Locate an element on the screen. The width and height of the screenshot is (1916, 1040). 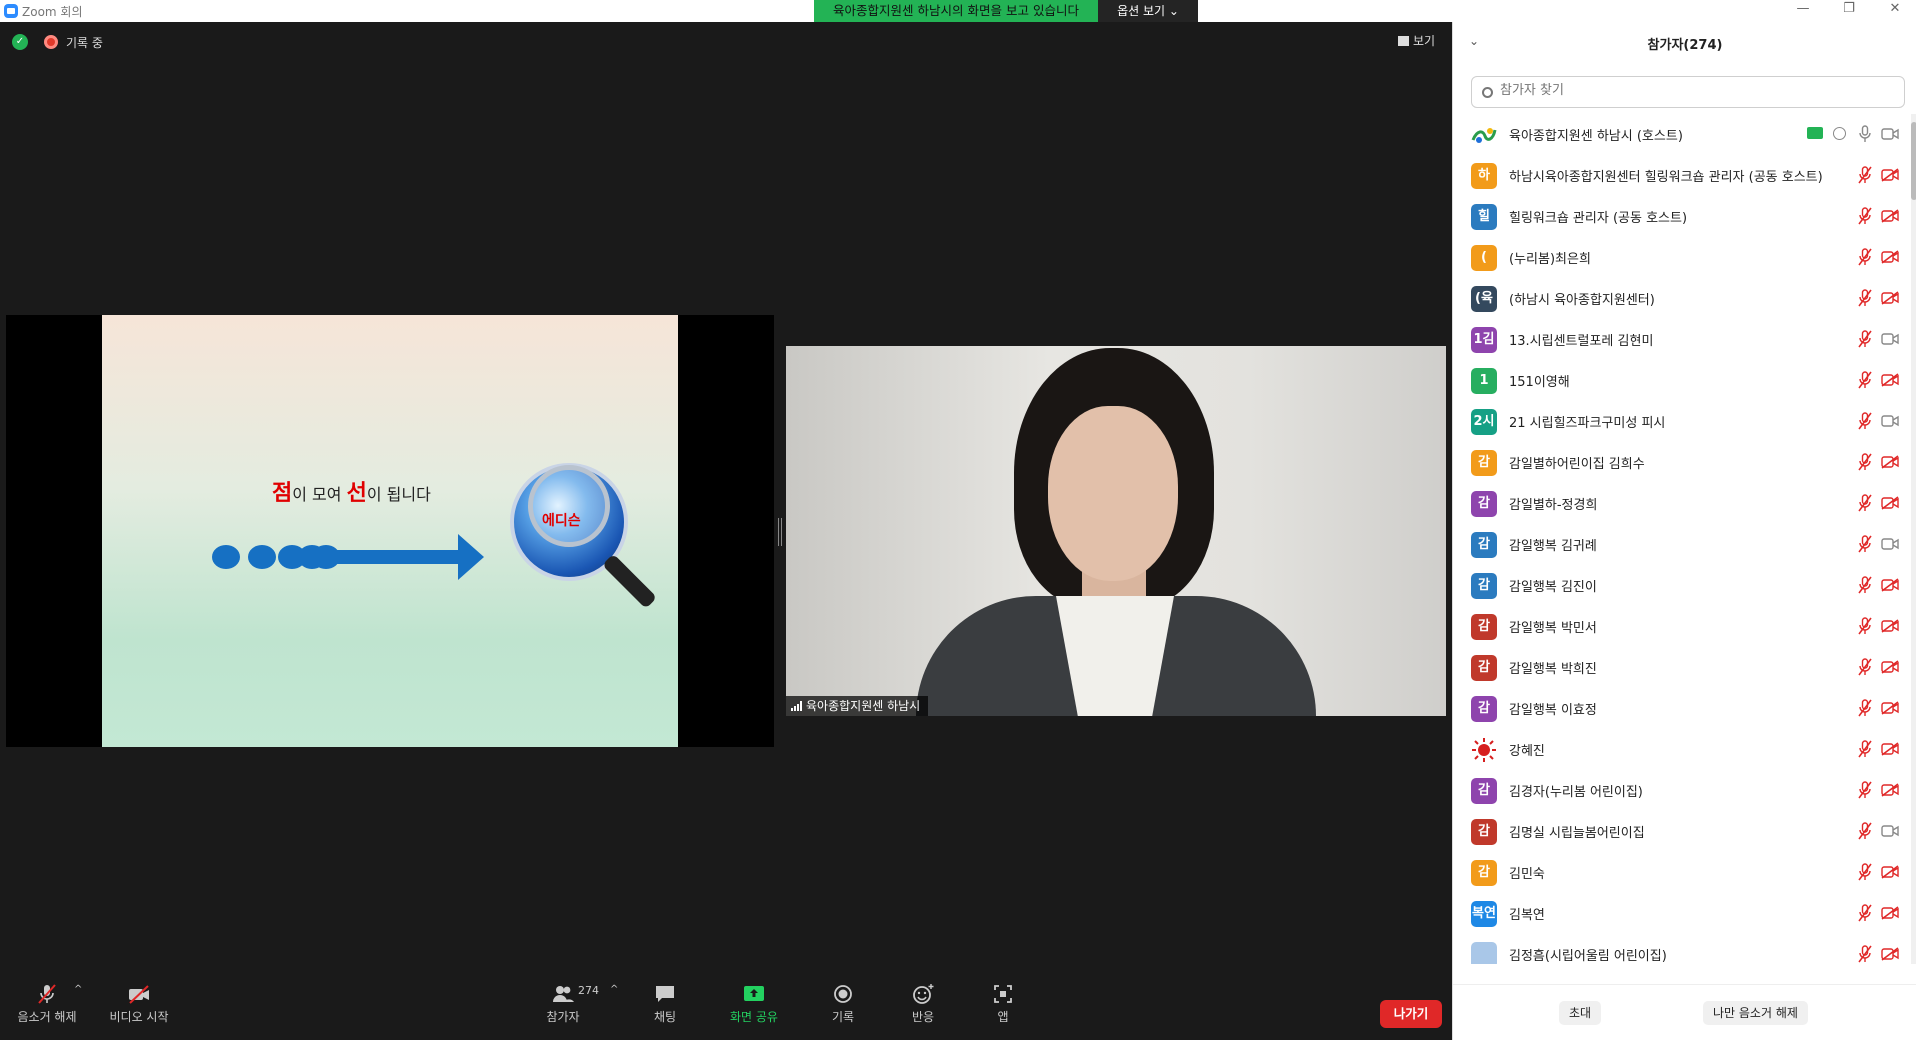
invite-button: 초대 is located at coordinates (1580, 1013).